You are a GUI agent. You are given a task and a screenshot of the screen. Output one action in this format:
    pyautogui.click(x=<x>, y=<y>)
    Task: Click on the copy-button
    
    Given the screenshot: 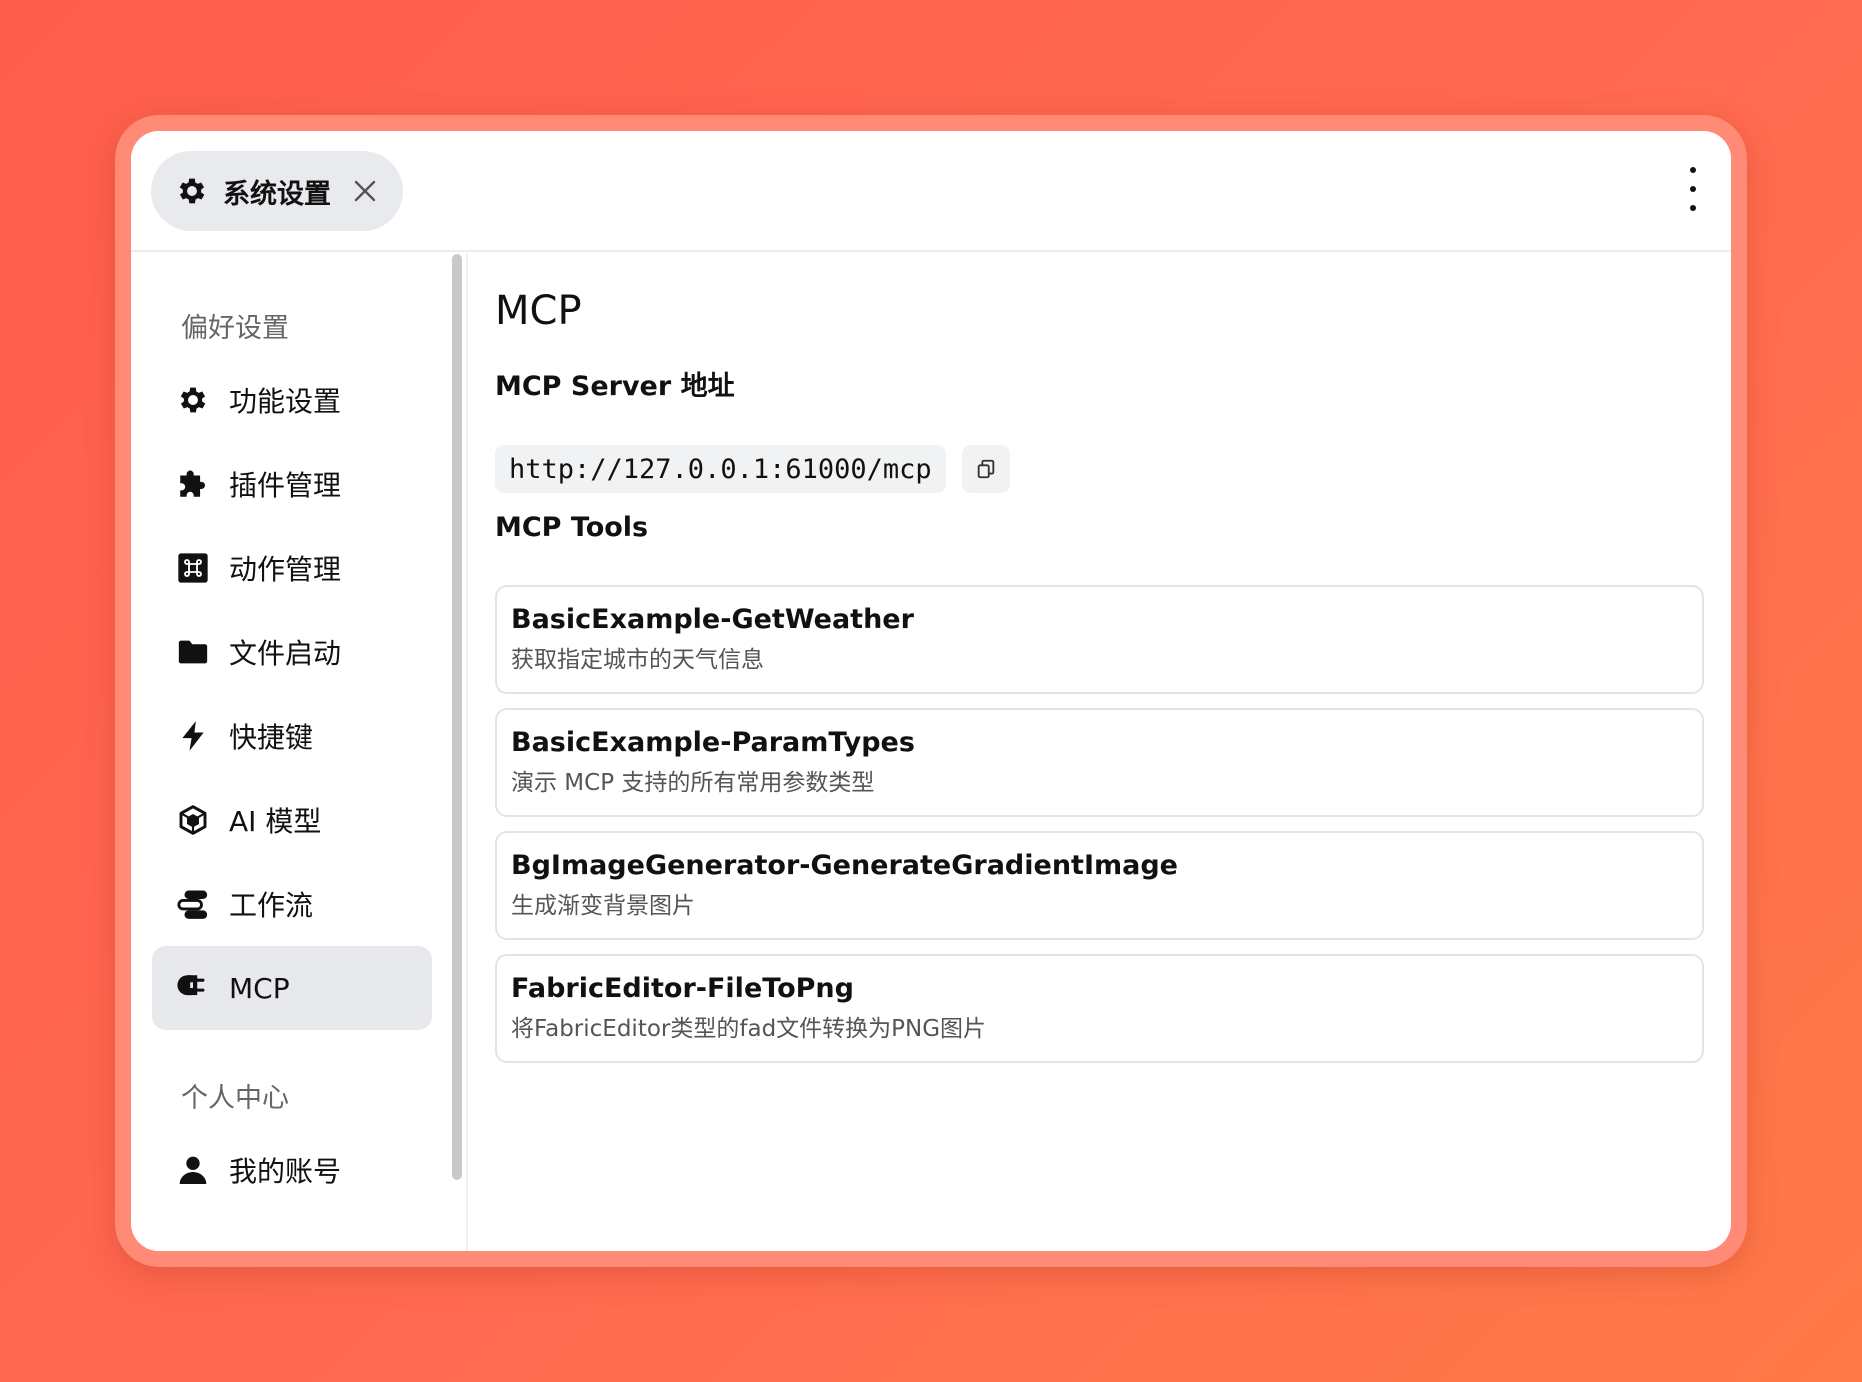 What is the action you would take?
    pyautogui.click(x=986, y=469)
    